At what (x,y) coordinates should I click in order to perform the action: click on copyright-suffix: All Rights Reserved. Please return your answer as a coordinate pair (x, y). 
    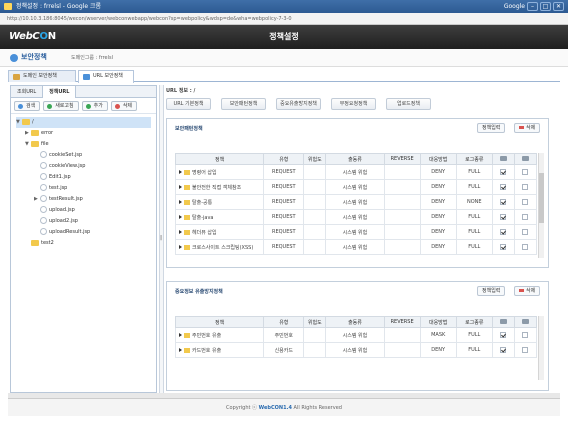
    Looking at the image, I should click on (317, 408).